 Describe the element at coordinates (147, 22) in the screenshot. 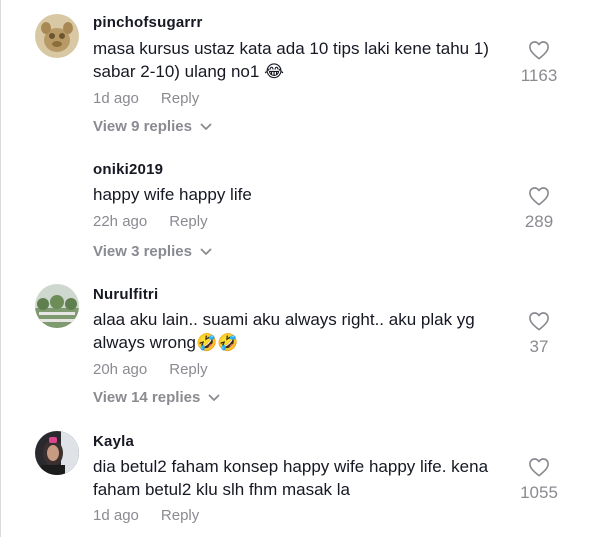

I see `comment-username: pinchofsugarrr` at that location.